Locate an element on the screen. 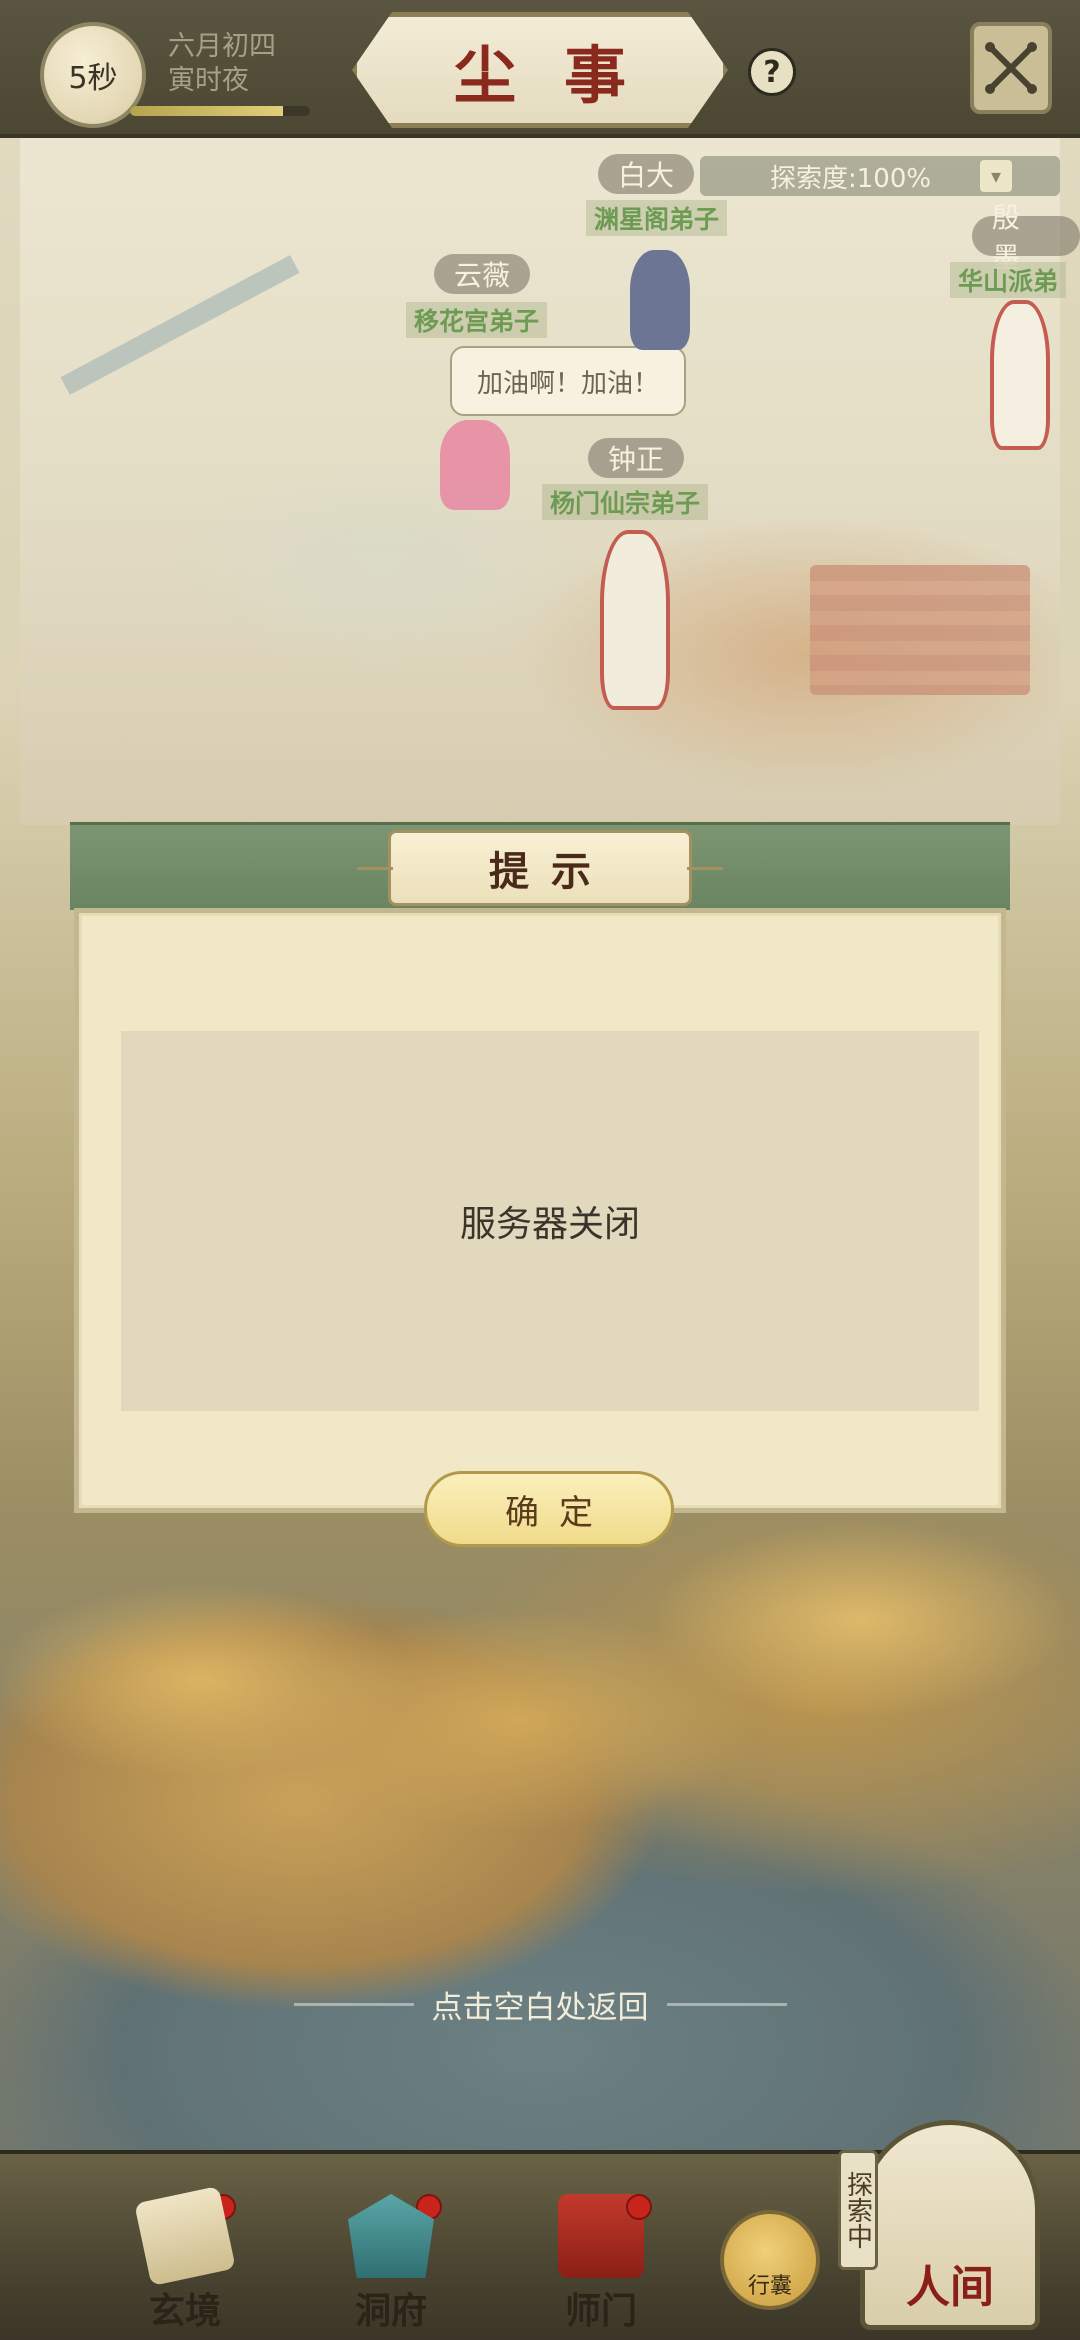 The height and width of the screenshot is (2340, 1080). tap-to-return-hint: 点击空白处返回 is located at coordinates (540, 2004).